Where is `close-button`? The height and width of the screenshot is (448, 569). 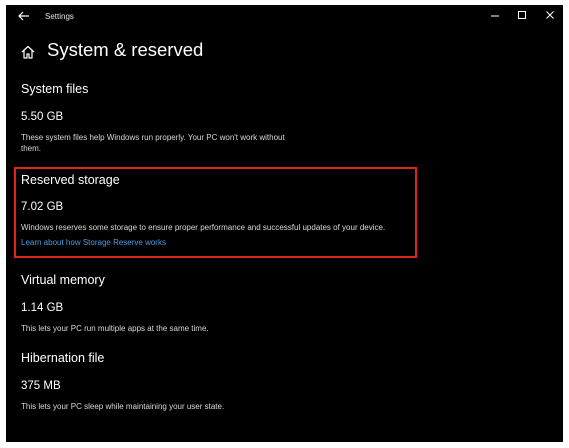 close-button is located at coordinates (550, 16).